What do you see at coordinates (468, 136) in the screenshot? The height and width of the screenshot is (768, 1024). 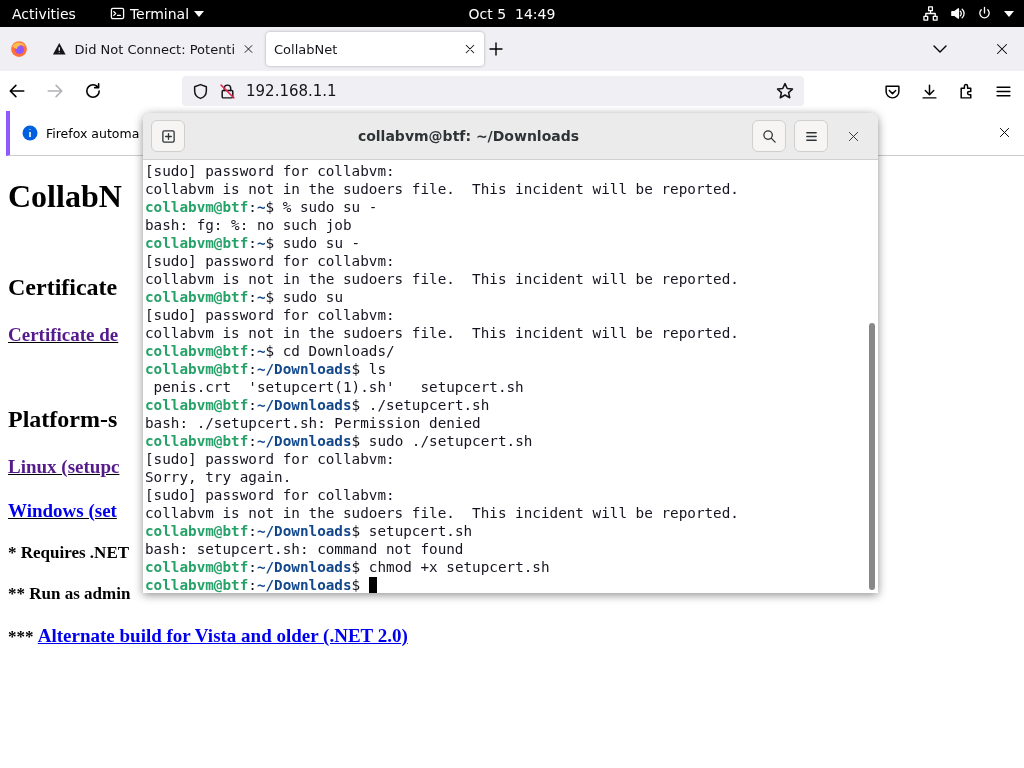 I see `window-title: collabvm@btf: ~/Downloads` at bounding box center [468, 136].